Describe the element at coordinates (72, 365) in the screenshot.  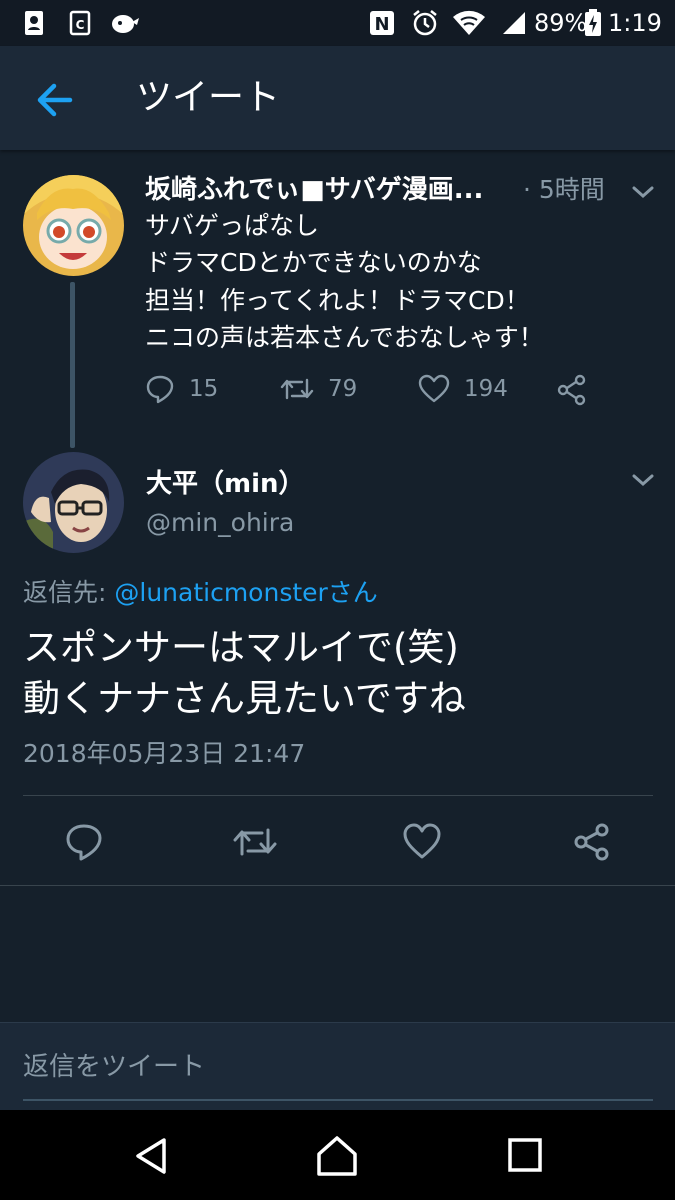
I see `thread-connector-line` at that location.